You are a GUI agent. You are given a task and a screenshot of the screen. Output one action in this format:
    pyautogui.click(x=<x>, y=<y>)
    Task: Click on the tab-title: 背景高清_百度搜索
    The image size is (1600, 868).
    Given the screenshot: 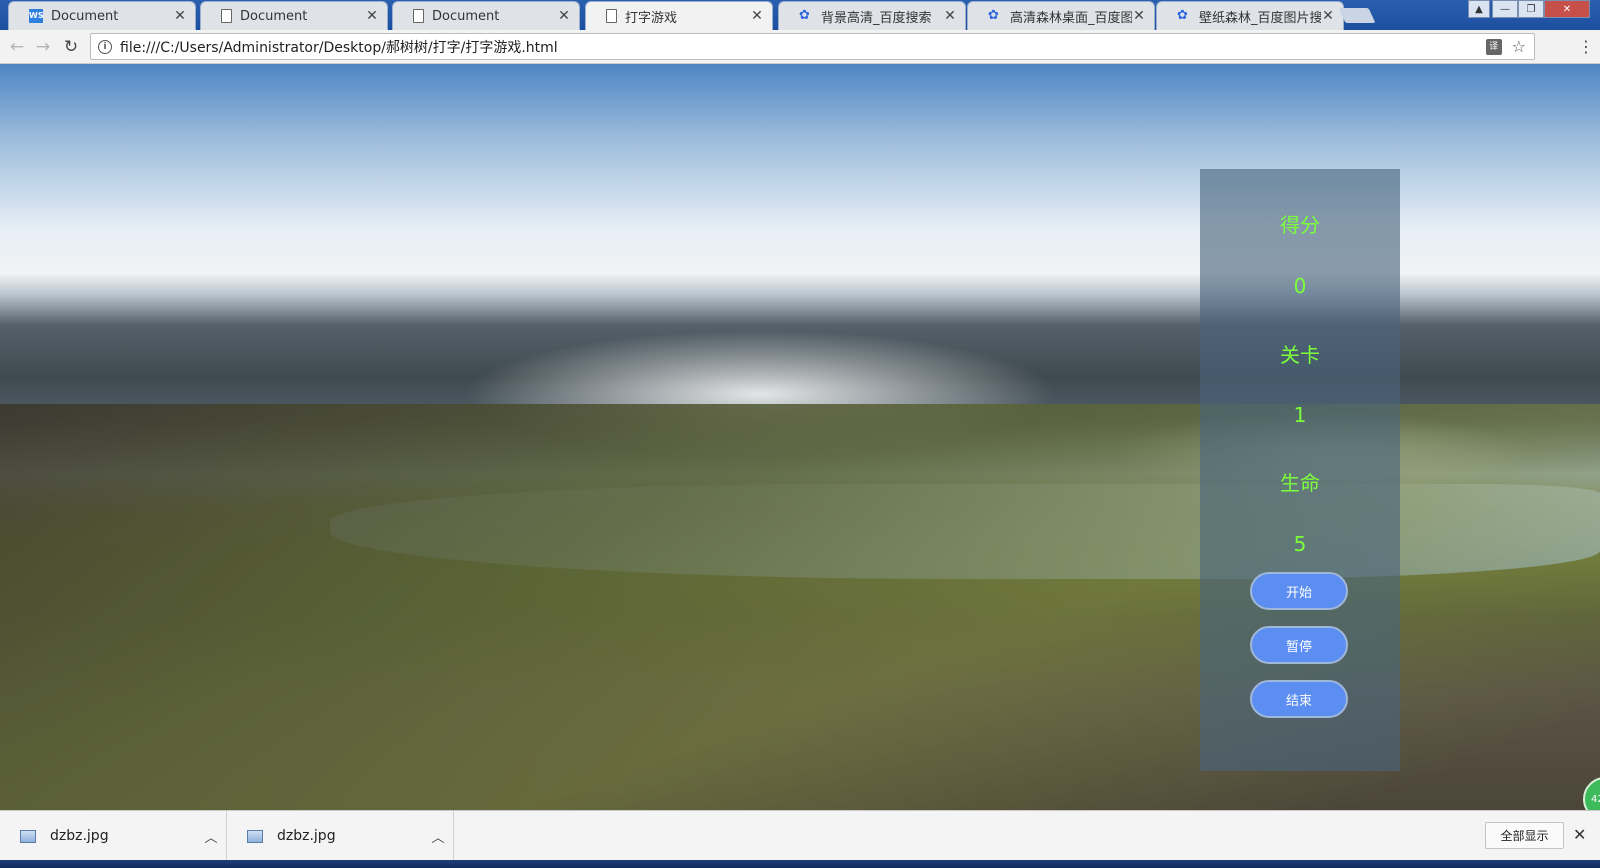 What is the action you would take?
    pyautogui.click(x=876, y=18)
    